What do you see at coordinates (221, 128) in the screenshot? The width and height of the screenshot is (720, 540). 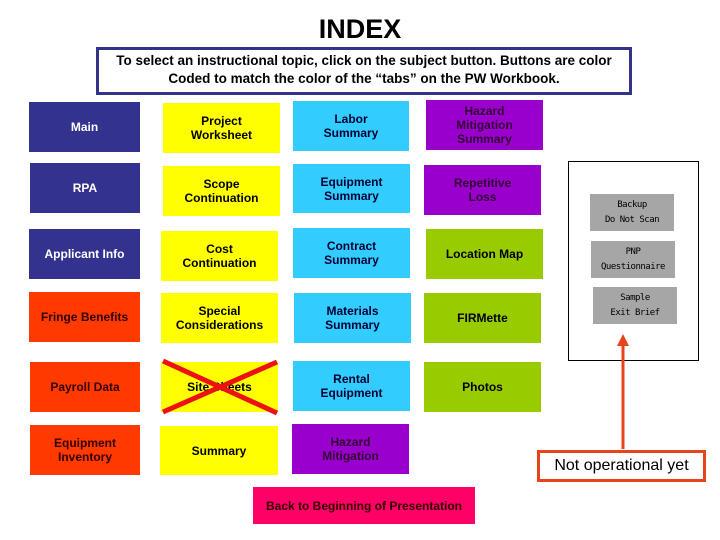 I see `project-worksheet-button: Project Worksheet` at bounding box center [221, 128].